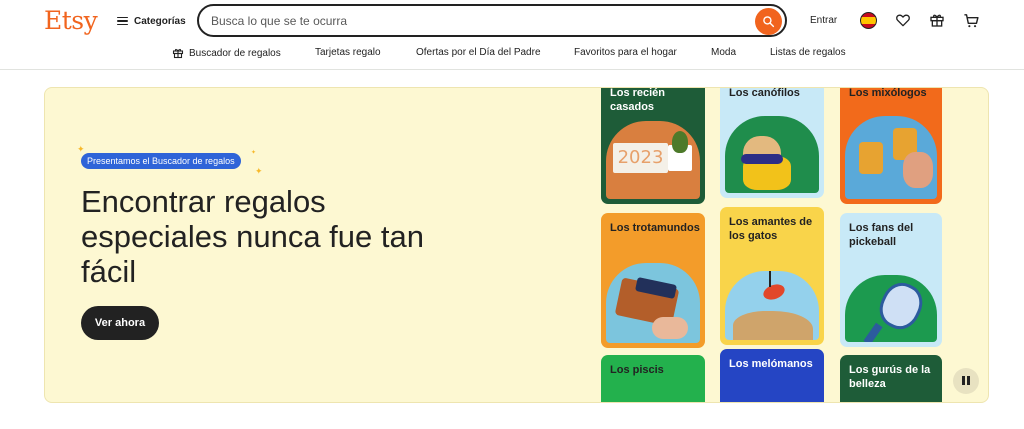 This screenshot has width=1024, height=429. What do you see at coordinates (640, 158) in the screenshot?
I see `card-image-text: 2023` at bounding box center [640, 158].